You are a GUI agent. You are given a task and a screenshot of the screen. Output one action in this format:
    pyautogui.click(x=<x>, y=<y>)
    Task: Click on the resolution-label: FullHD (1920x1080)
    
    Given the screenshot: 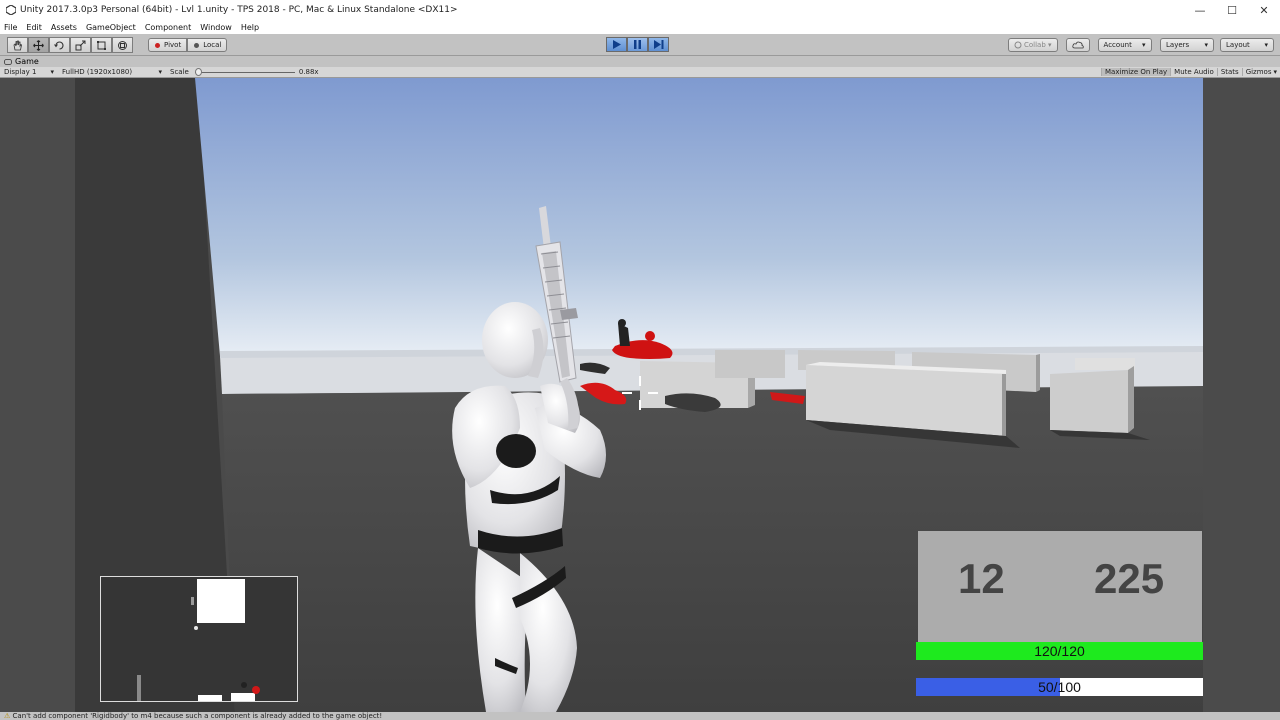 What is the action you would take?
    pyautogui.click(x=97, y=72)
    